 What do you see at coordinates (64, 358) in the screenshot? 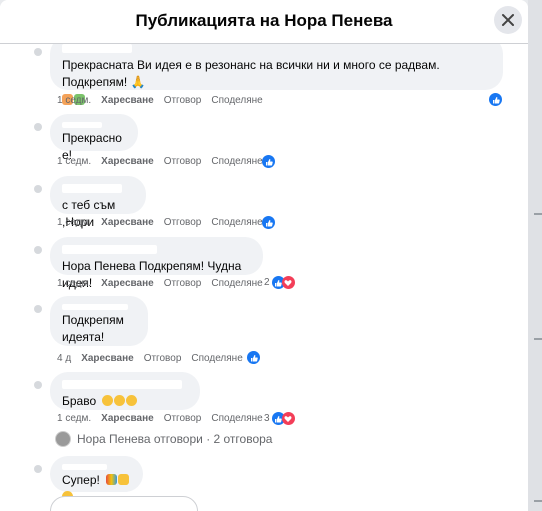
I see `comment-time: 4 д` at bounding box center [64, 358].